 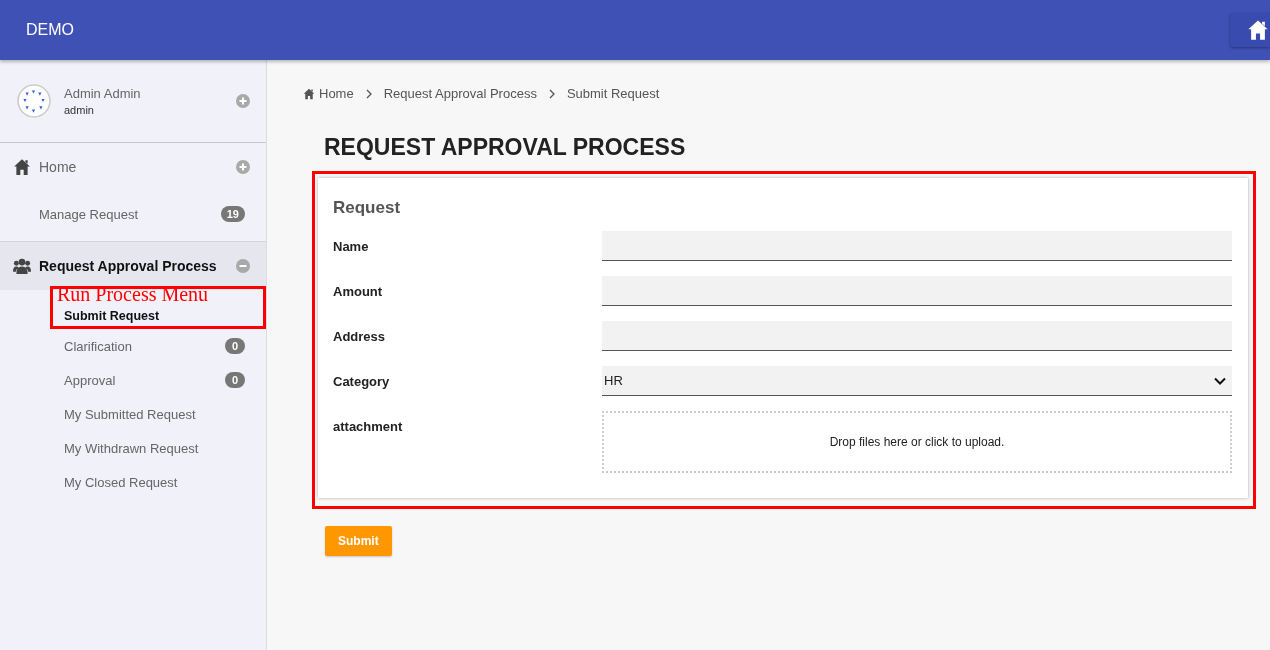 I want to click on count-badge: 19, so click(x=232, y=214).